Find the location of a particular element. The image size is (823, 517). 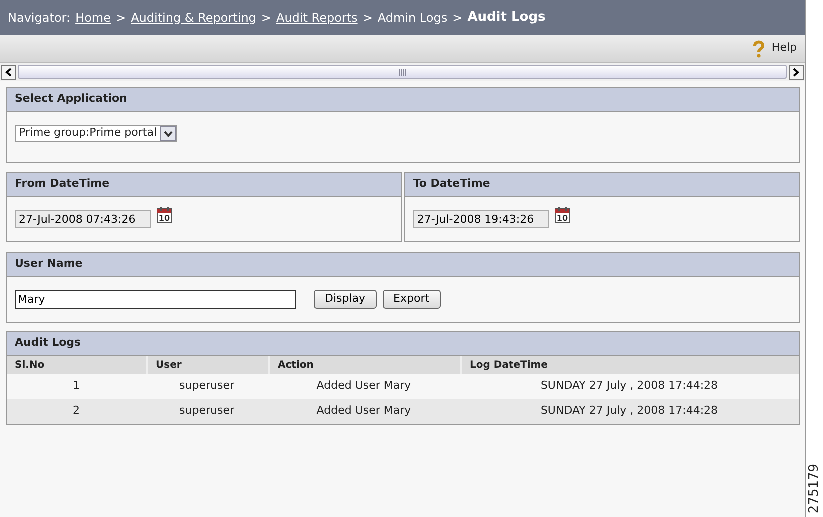

panel-title: User Name is located at coordinates (403, 265).